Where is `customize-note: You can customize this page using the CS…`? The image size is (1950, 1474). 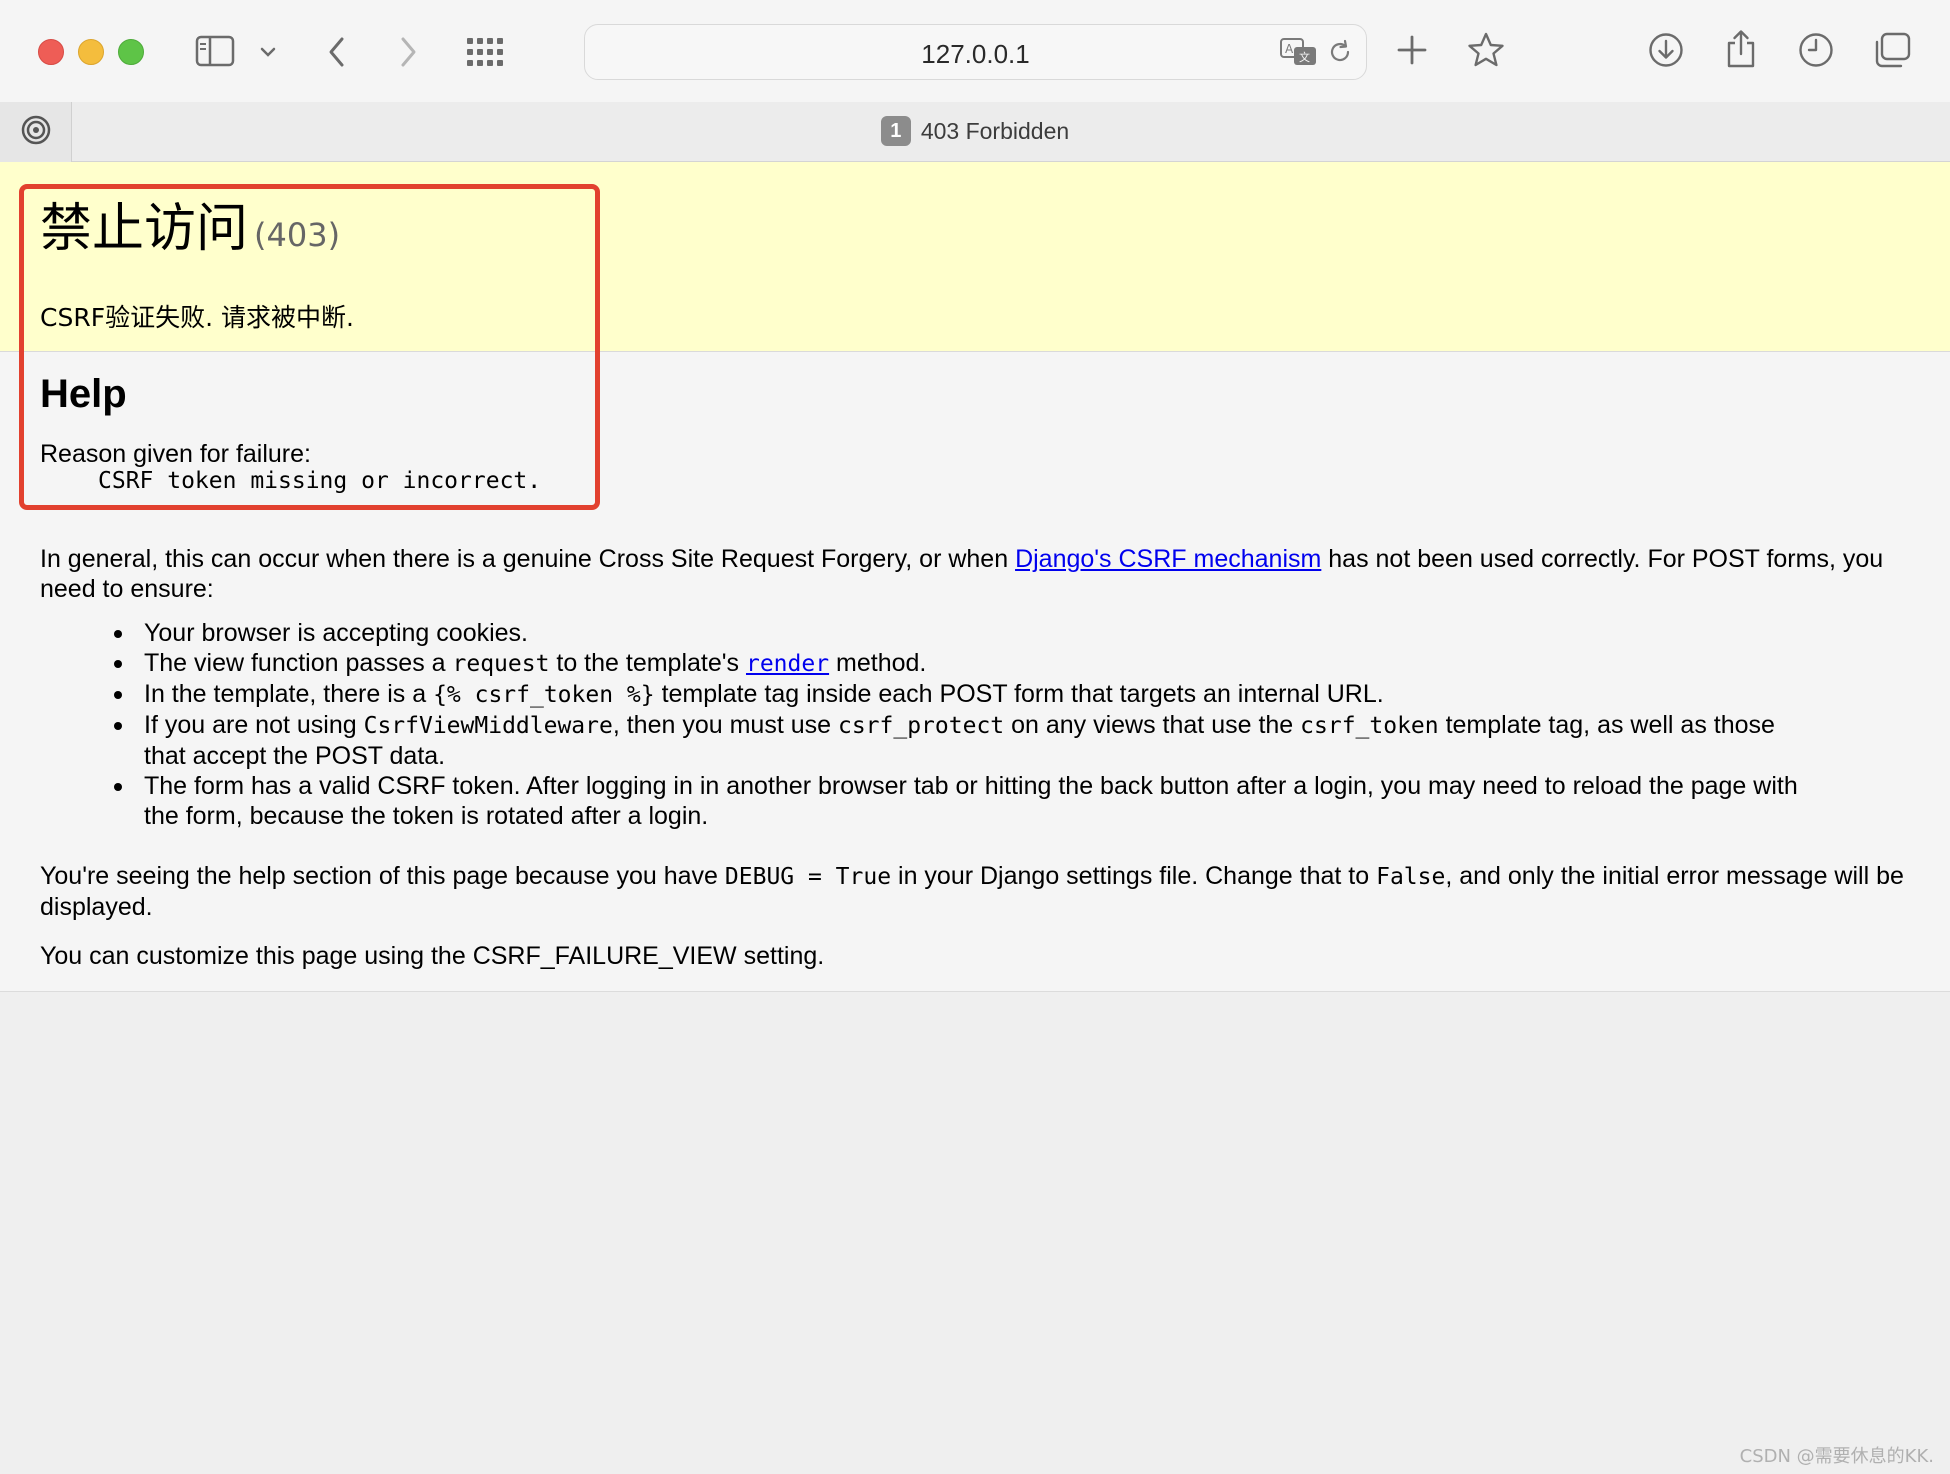 customize-note: You can customize this page using the CS… is located at coordinates (432, 956).